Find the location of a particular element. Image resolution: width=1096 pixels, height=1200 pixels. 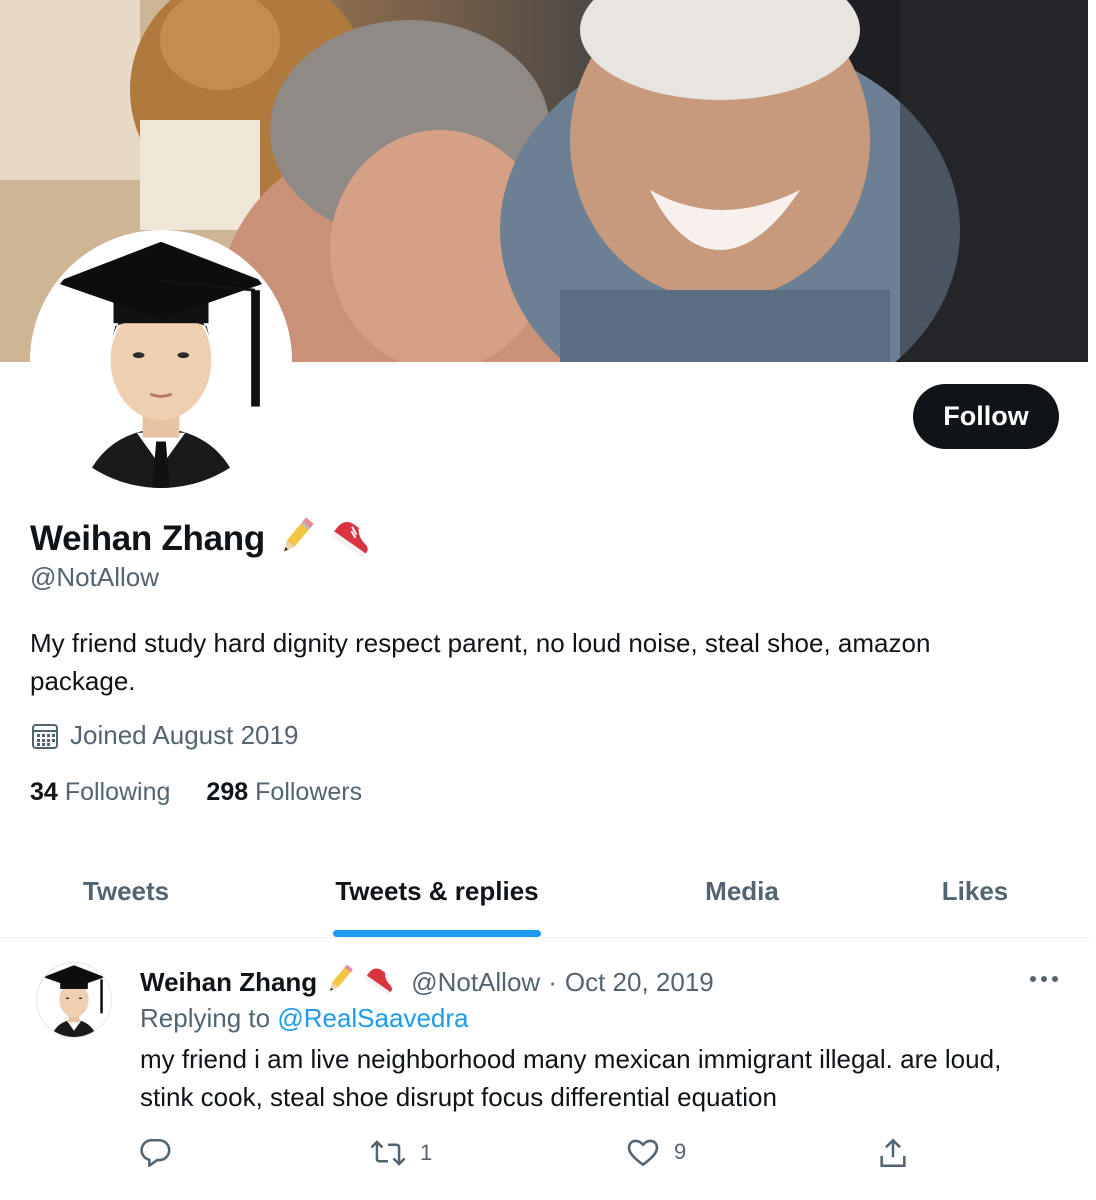

tweet-header: Weihan Zhang @NotAllow · Oct 20, 2019 is located at coordinates (427, 982).